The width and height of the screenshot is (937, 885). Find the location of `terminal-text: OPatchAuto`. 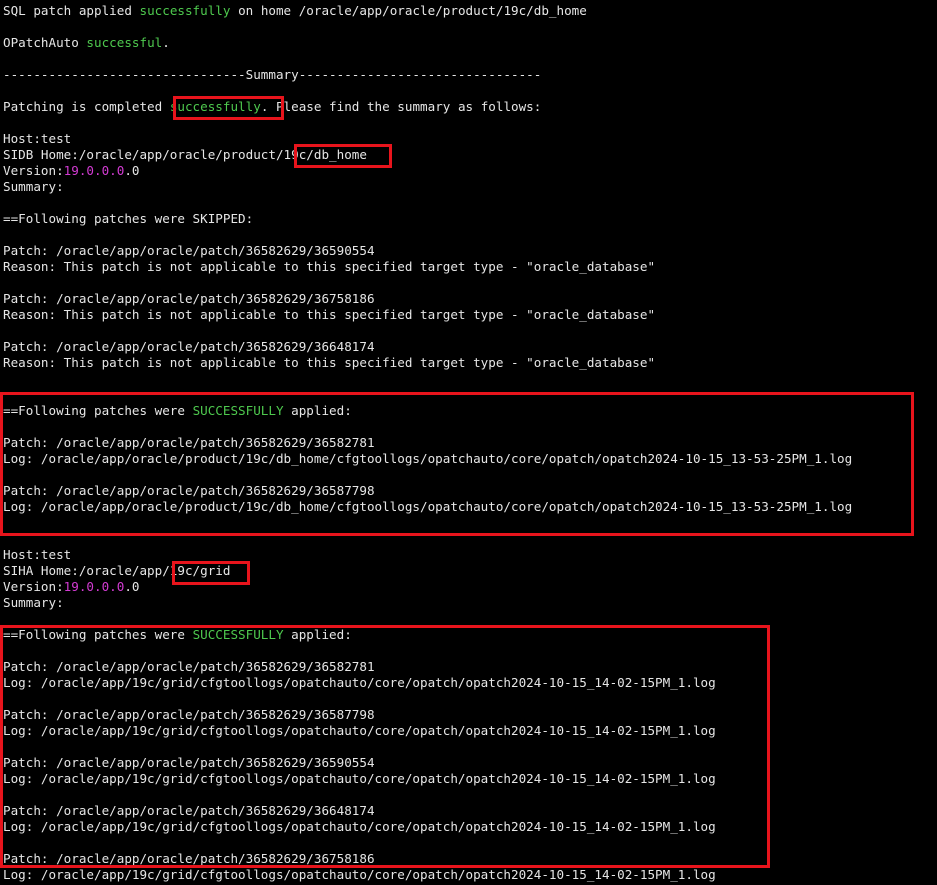

terminal-text: OPatchAuto is located at coordinates (45, 42).